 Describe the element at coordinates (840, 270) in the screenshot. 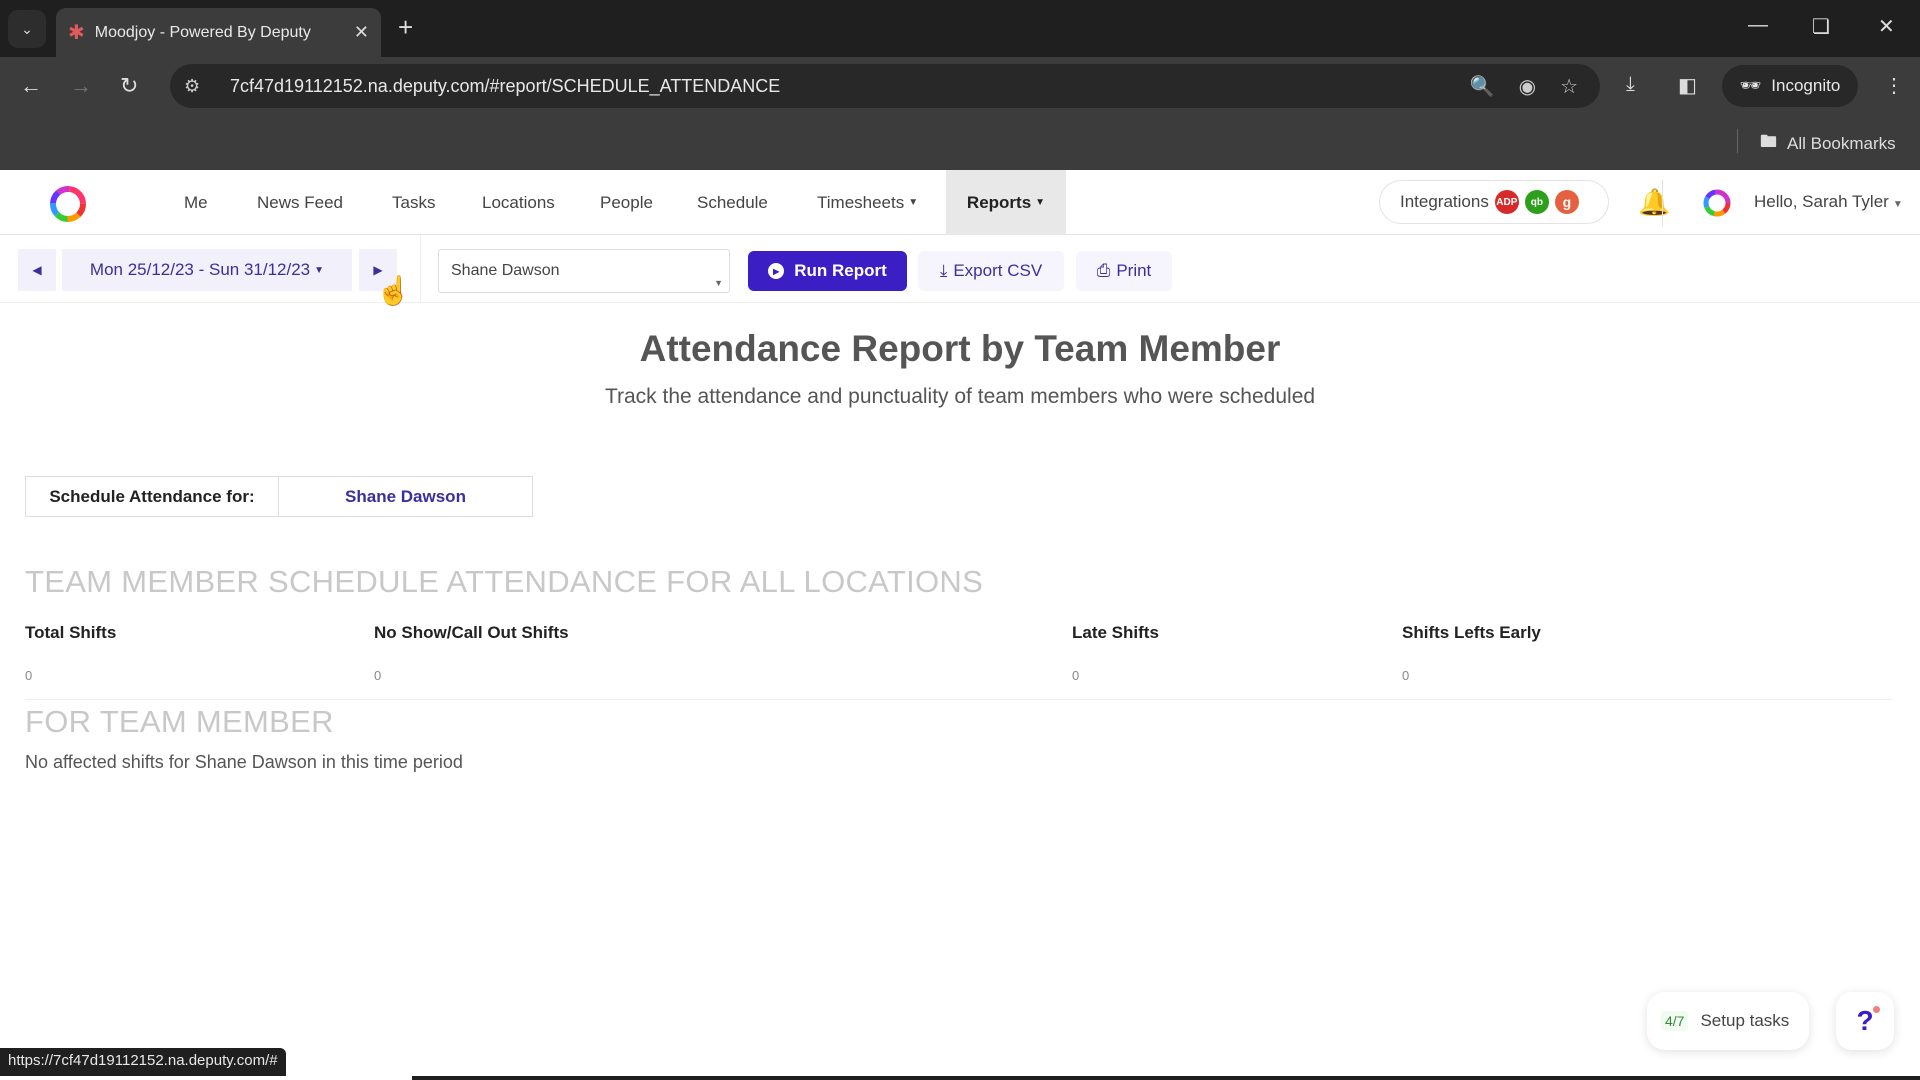

I see `run-report-label: Run Report` at that location.